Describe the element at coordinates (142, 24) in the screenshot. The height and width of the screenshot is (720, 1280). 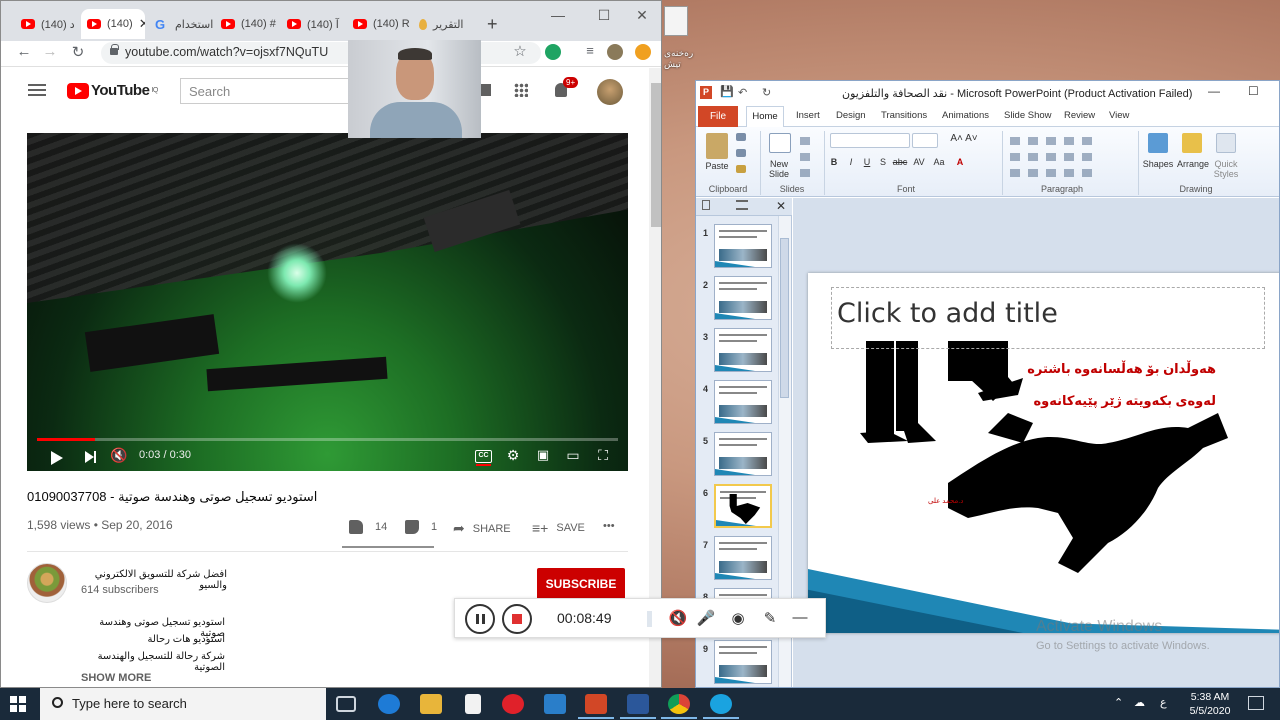
I see `close-tab-icon: ✕` at that location.